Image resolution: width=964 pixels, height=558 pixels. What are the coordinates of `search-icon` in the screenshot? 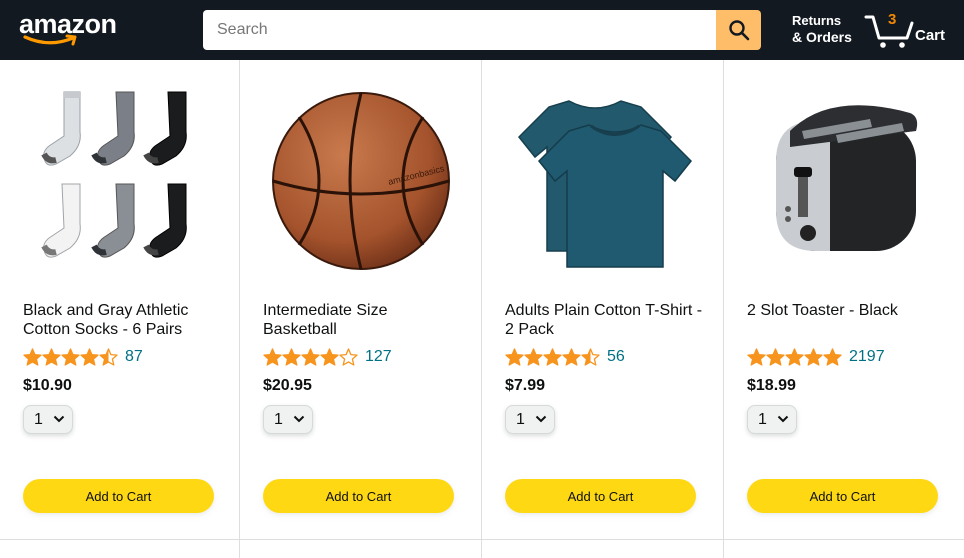 It's located at (738, 30).